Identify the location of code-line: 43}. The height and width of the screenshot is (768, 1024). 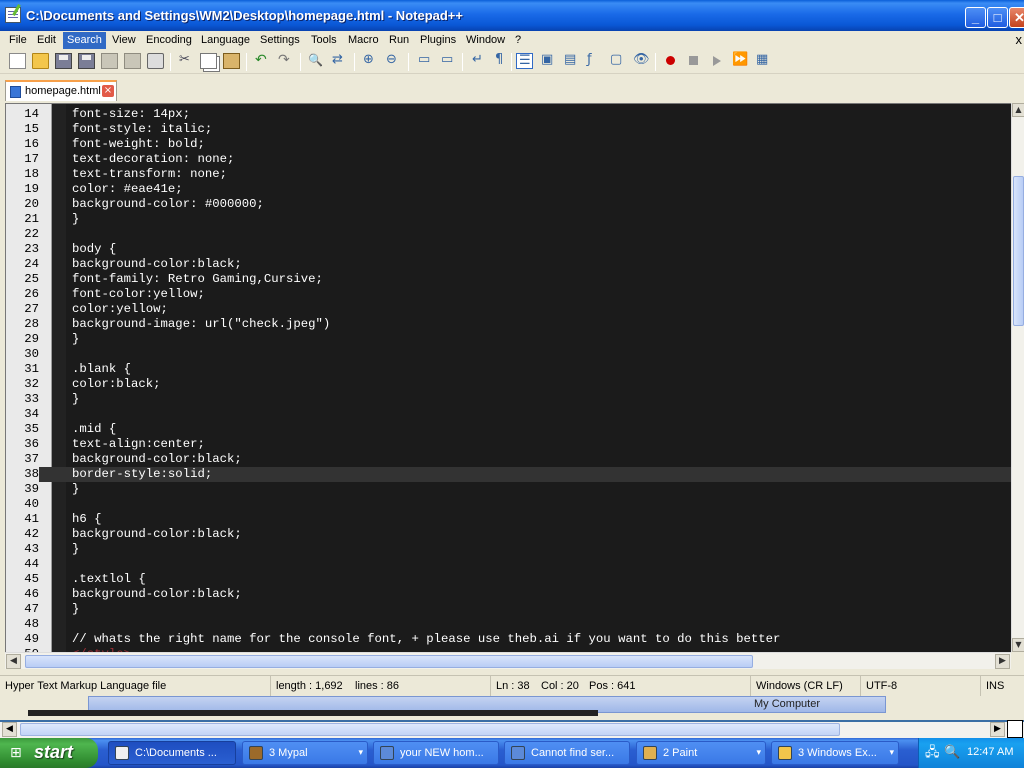
(508, 549).